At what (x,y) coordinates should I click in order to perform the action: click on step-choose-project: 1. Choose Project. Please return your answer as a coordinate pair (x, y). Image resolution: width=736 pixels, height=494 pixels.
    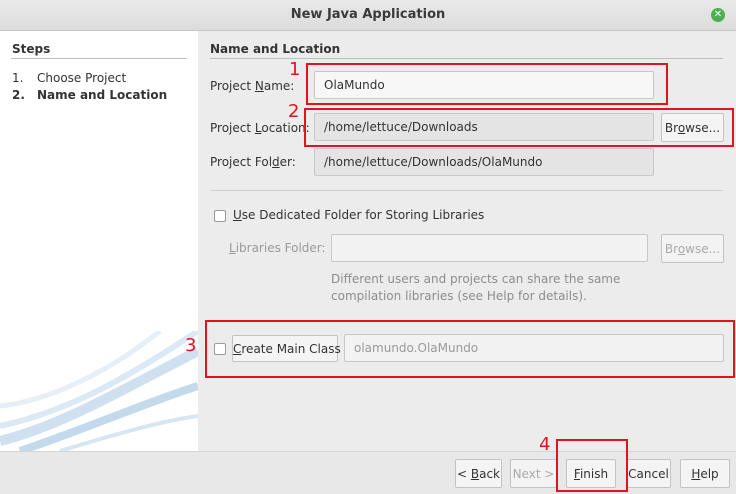
    Looking at the image, I should click on (69, 78).